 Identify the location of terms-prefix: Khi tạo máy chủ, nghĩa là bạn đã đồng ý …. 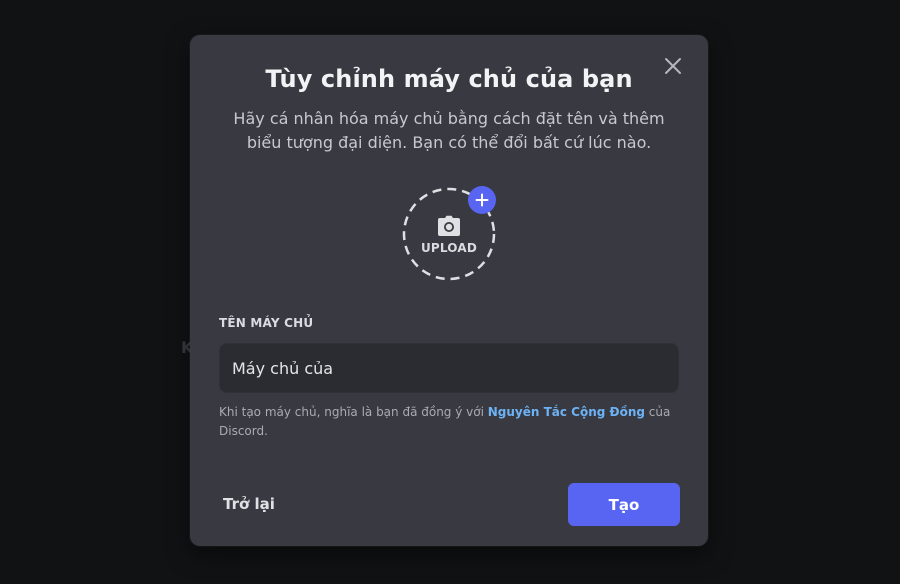
(353, 412).